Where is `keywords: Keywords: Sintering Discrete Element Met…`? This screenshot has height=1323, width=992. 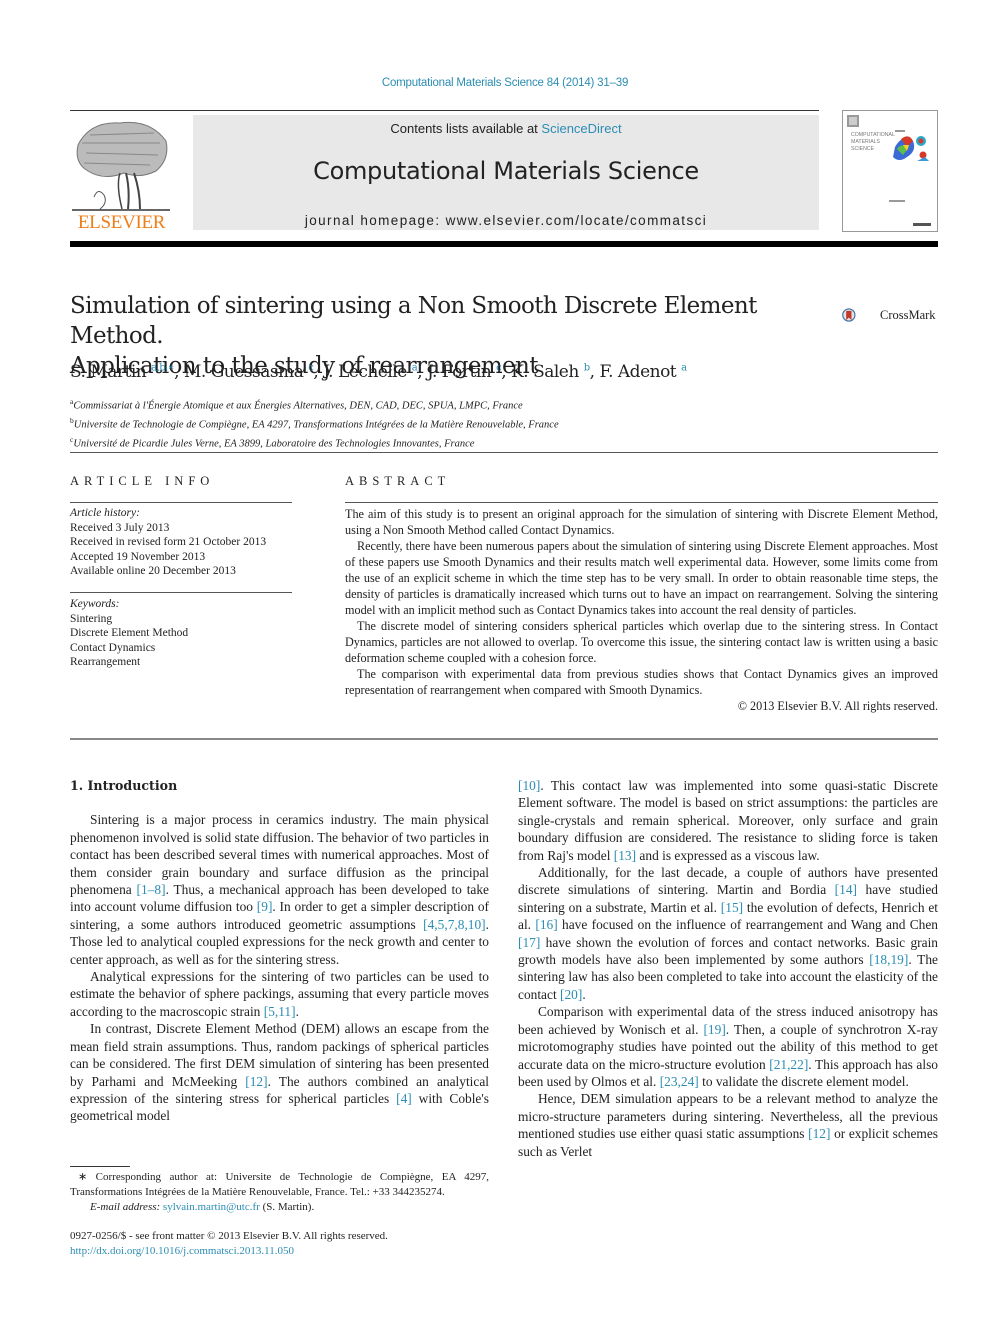
keywords: Keywords: Sintering Discrete Element Met… is located at coordinates (185, 633).